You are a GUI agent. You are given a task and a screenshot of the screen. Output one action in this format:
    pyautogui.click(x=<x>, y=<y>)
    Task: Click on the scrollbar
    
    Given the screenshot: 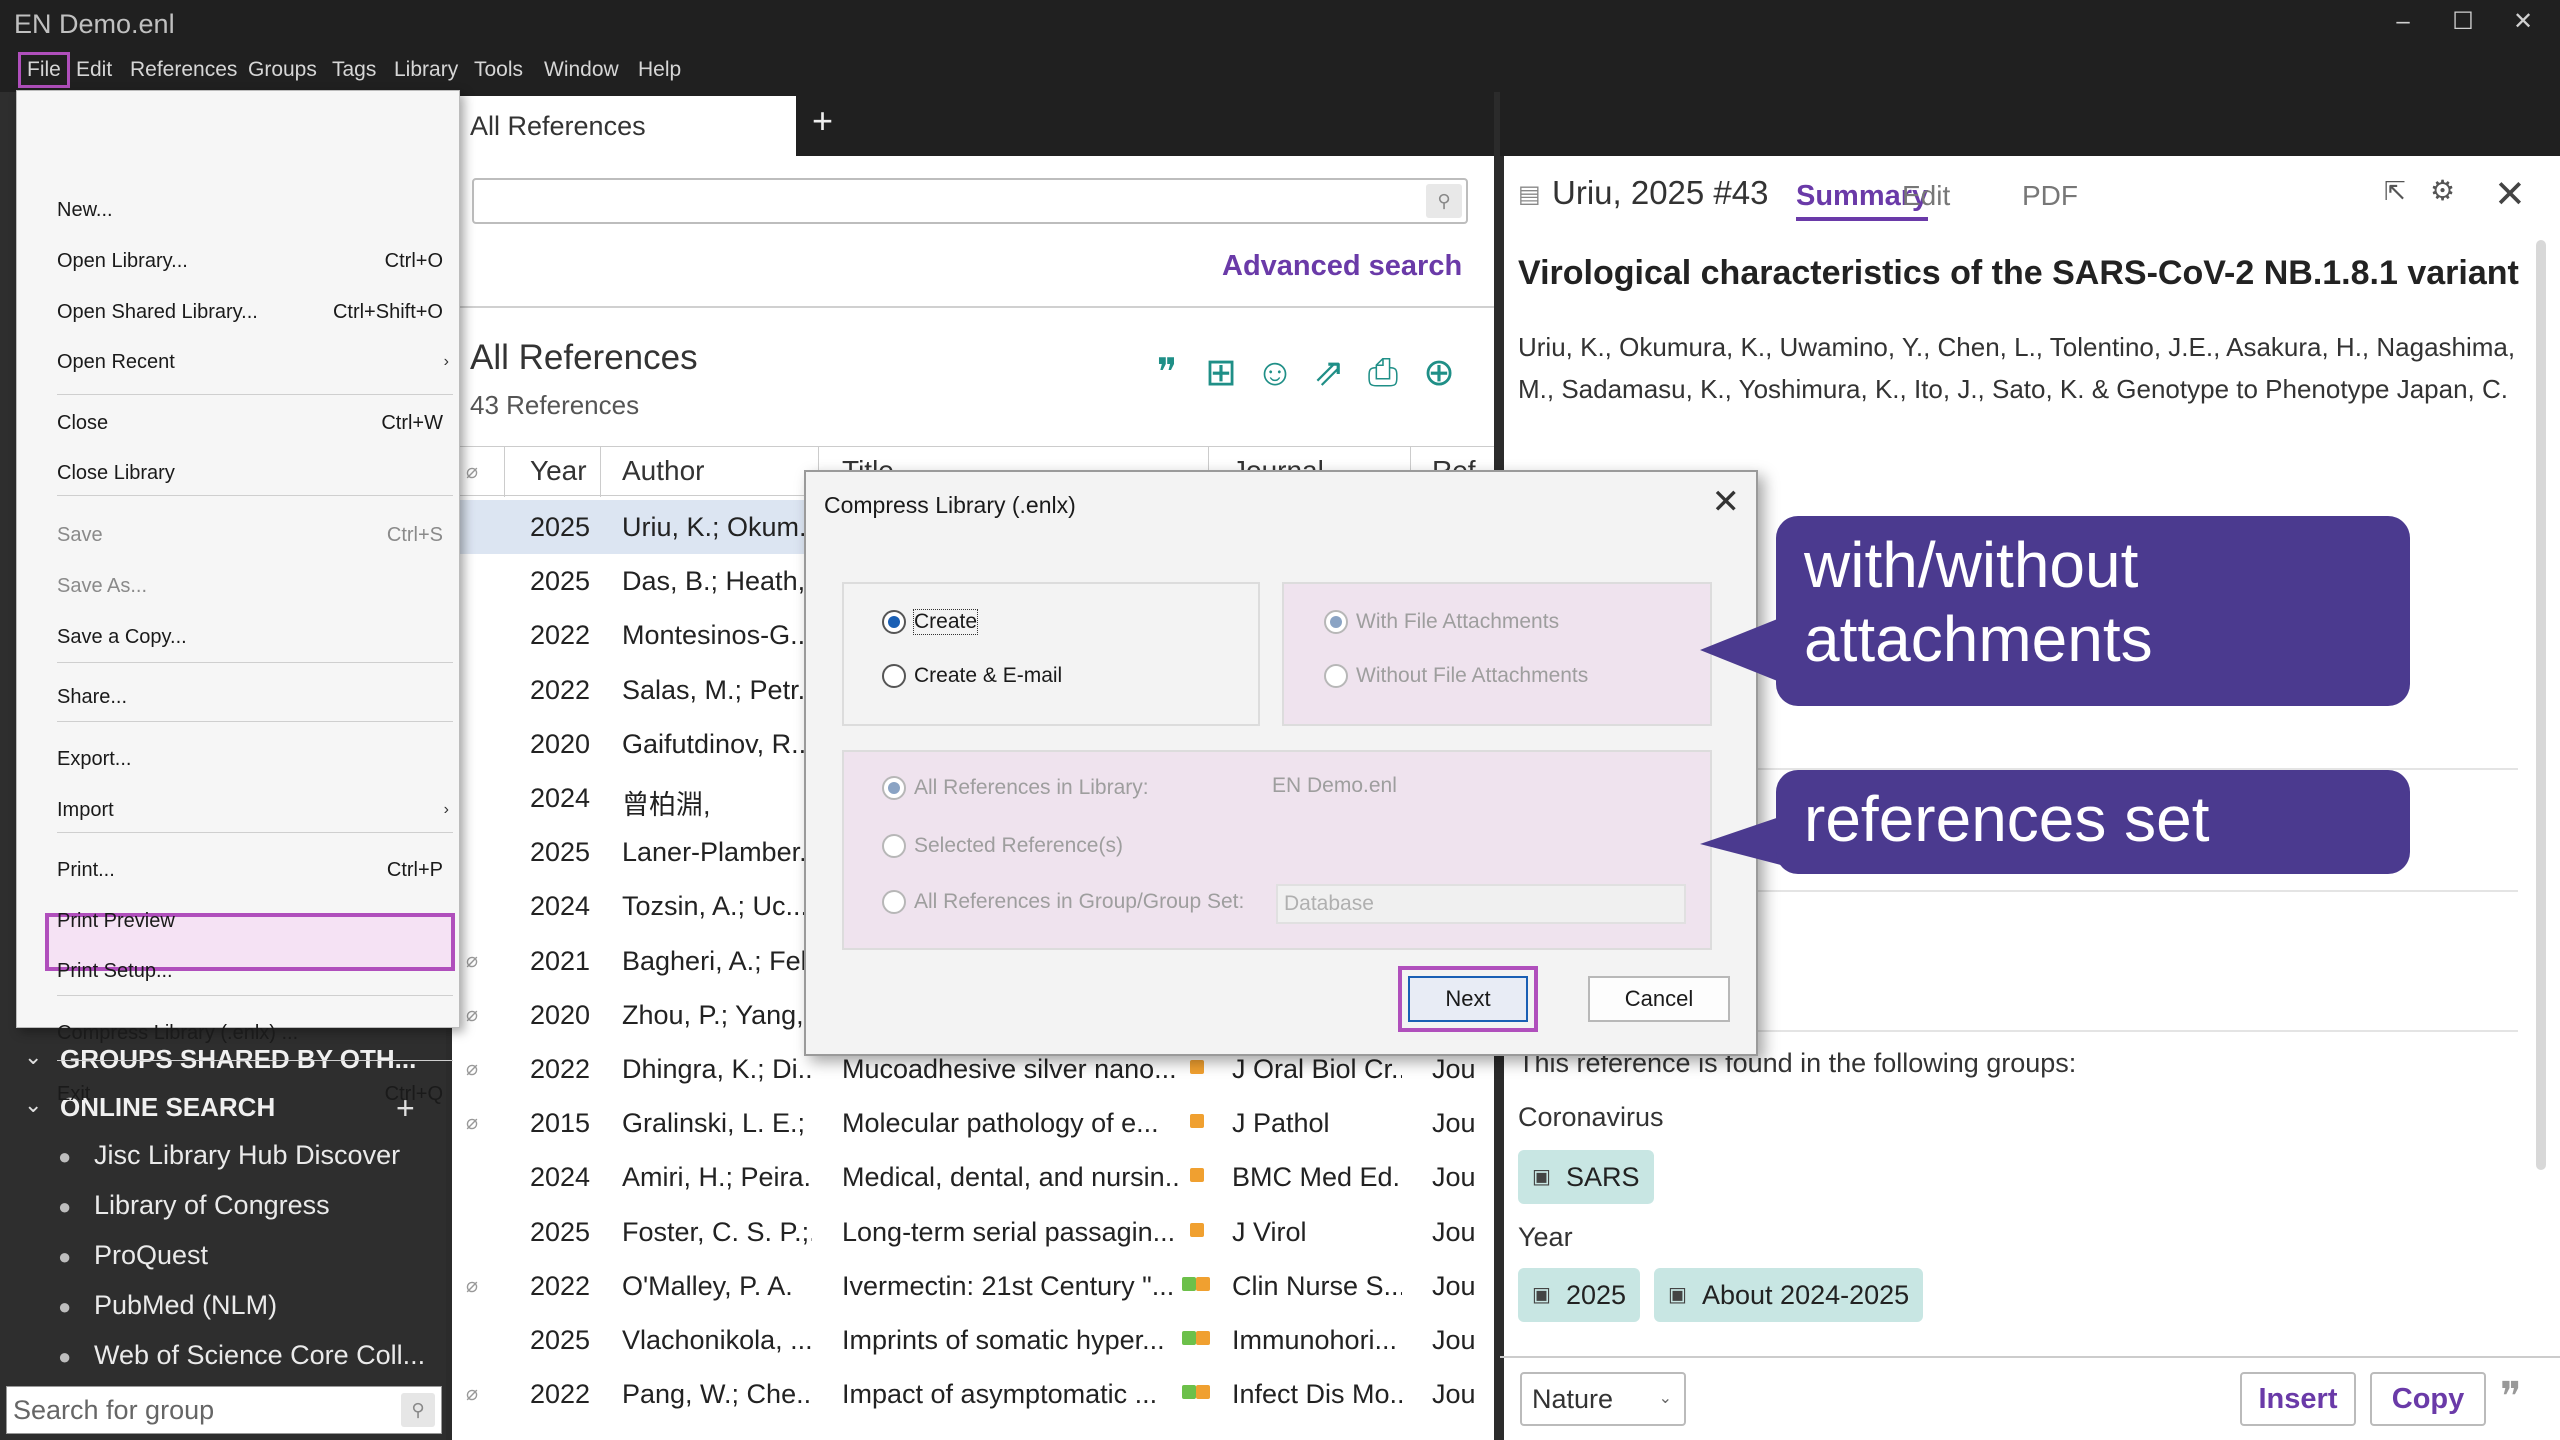 What is the action you would take?
    pyautogui.click(x=2541, y=705)
    